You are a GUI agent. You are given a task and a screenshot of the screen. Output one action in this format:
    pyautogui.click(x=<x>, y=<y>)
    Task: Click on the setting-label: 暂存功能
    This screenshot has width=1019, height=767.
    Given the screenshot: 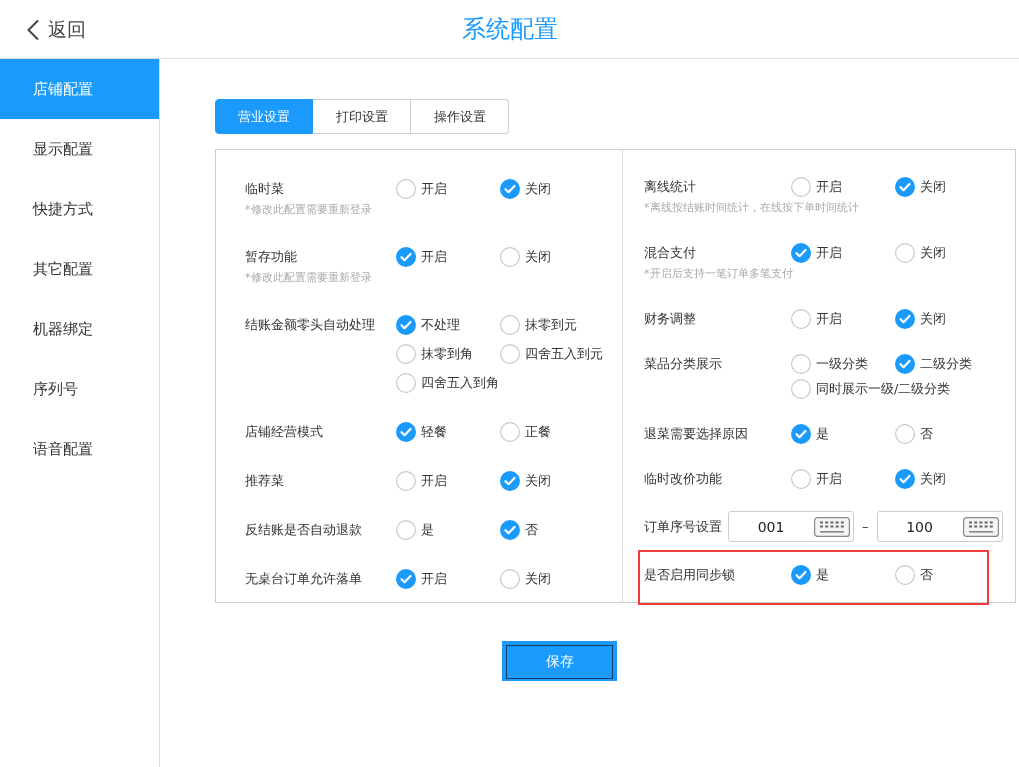 What is the action you would take?
    pyautogui.click(x=271, y=257)
    